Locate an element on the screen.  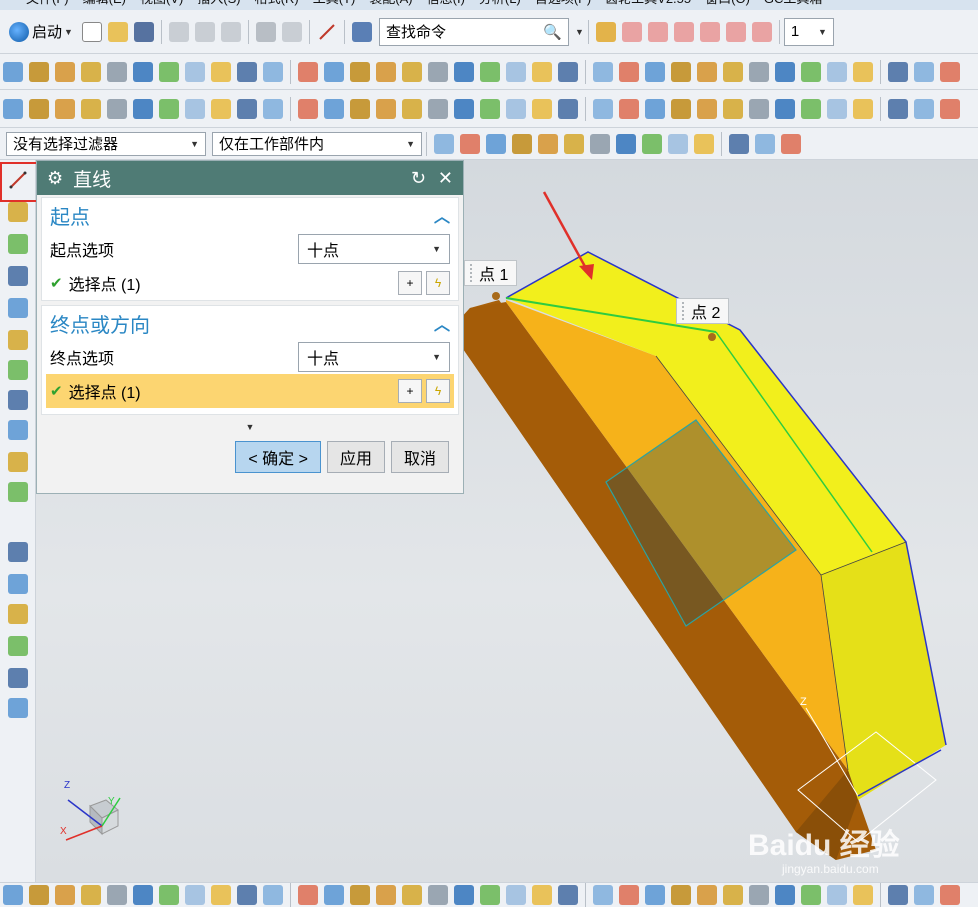
copy-icon is located at coordinates (204, 31).